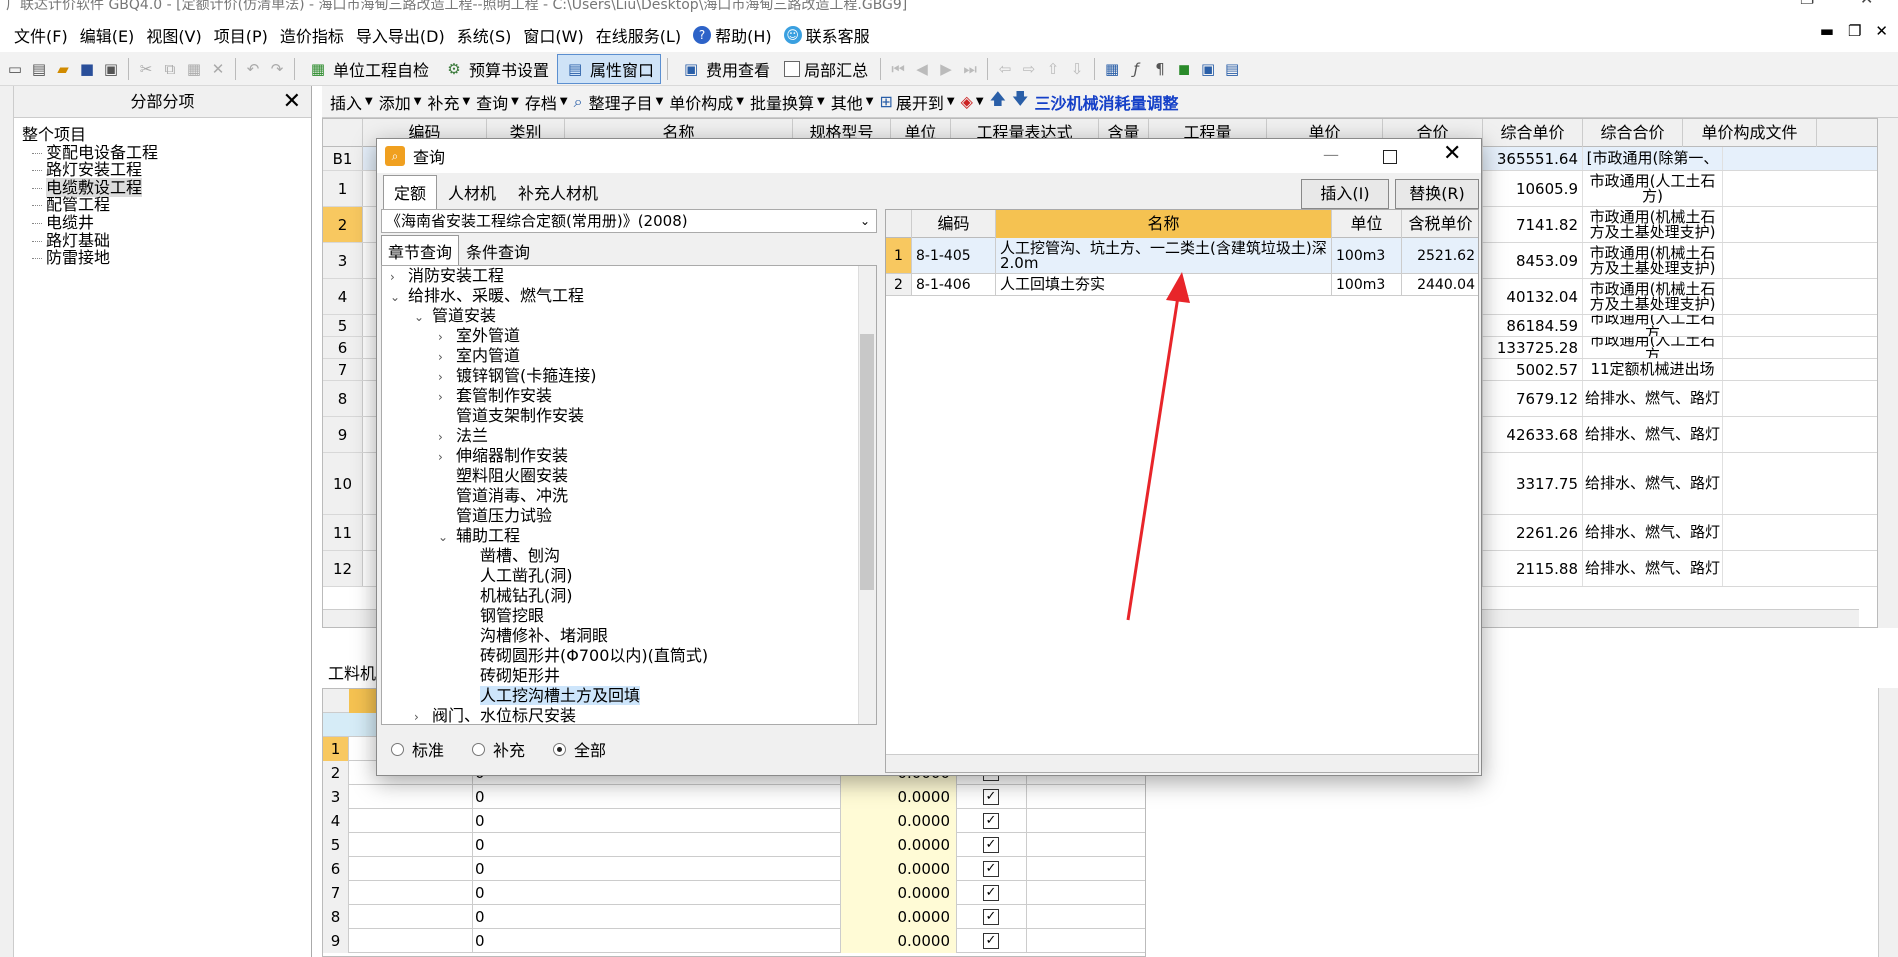 The width and height of the screenshot is (1898, 957). I want to click on redo-icon: ↷, so click(277, 69).